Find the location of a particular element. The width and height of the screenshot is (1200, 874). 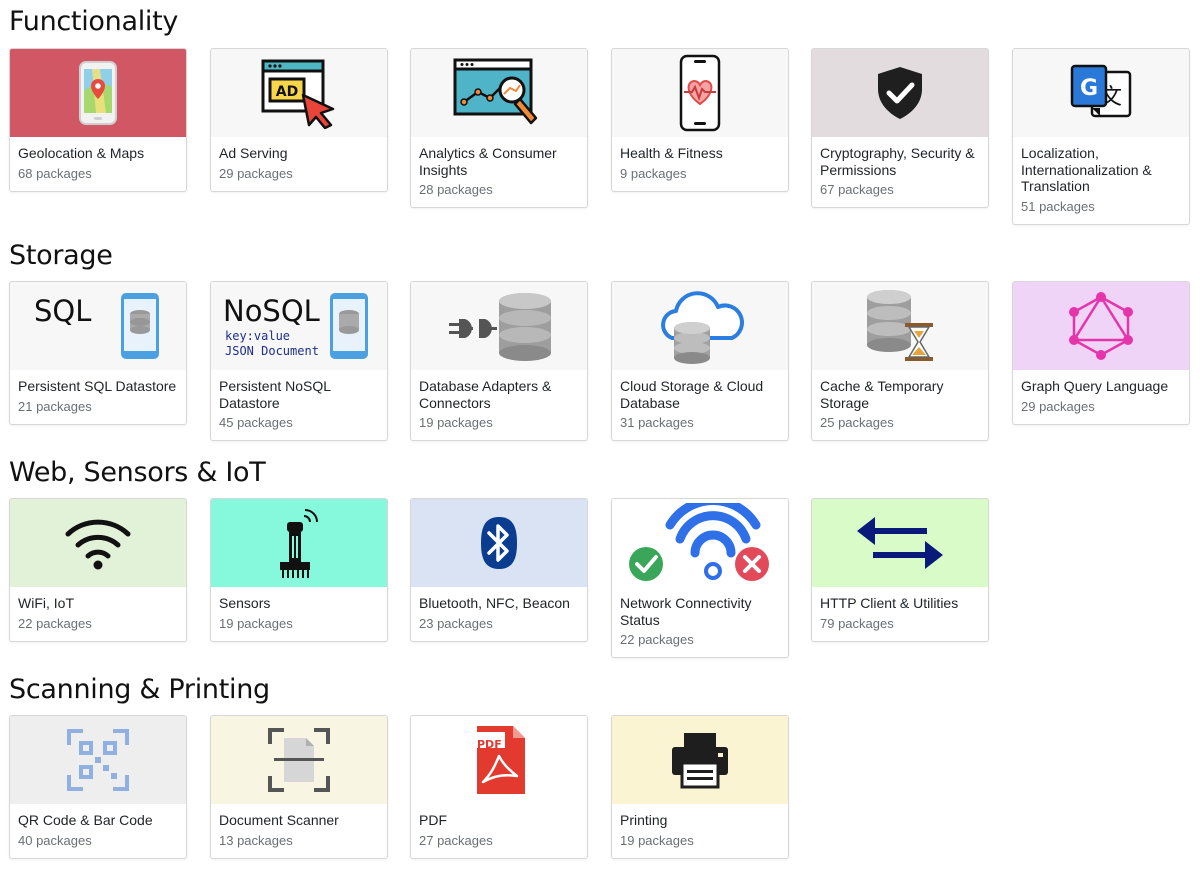

package-count: 13 packages is located at coordinates (256, 840).